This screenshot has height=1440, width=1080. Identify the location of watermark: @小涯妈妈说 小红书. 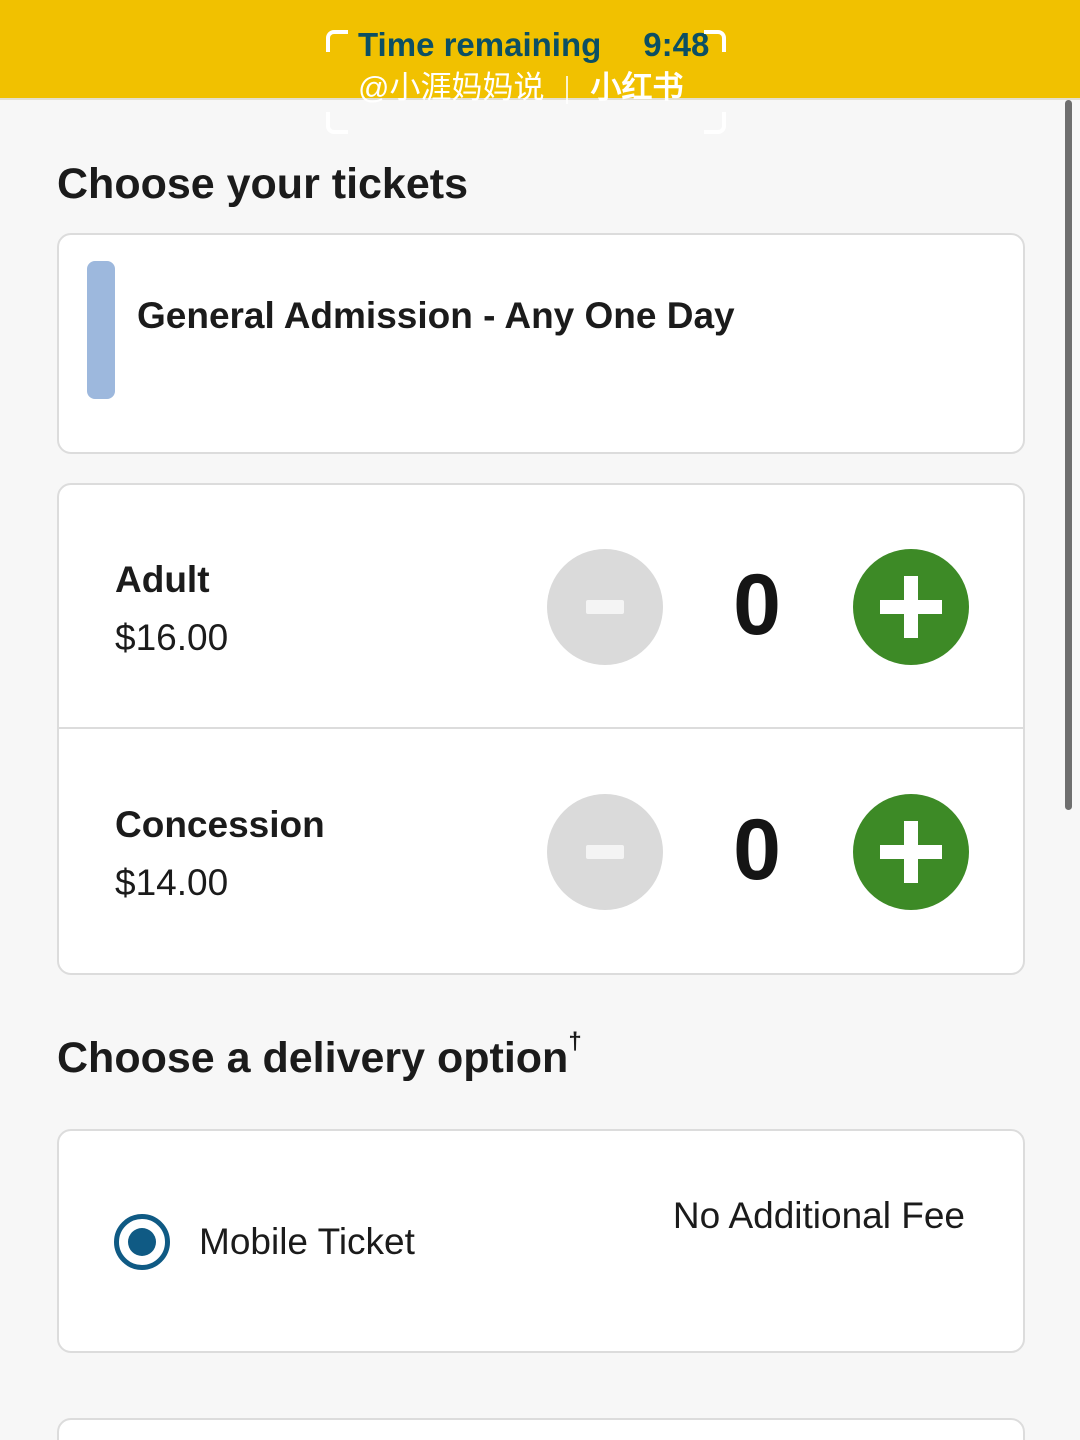
(520, 84).